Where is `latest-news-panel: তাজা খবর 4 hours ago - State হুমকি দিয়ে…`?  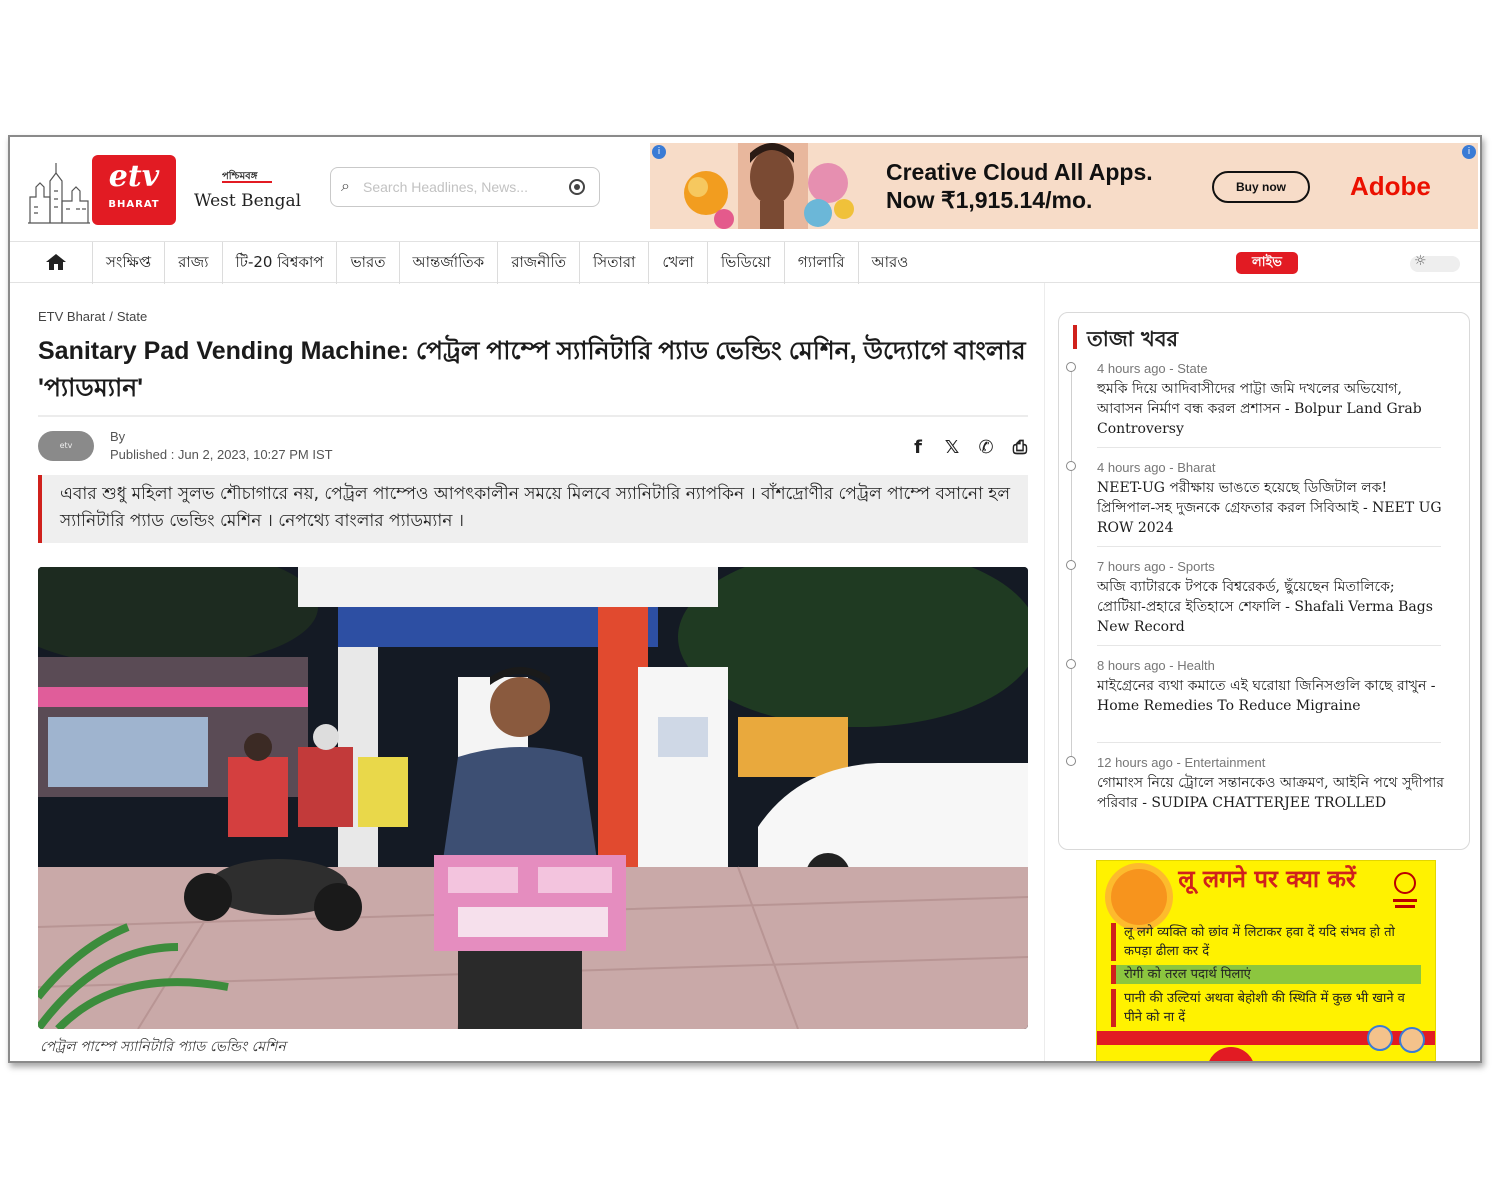 latest-news-panel: তাজা খবর 4 hours ago - State হুমকি দিয়ে… is located at coordinates (1264, 581).